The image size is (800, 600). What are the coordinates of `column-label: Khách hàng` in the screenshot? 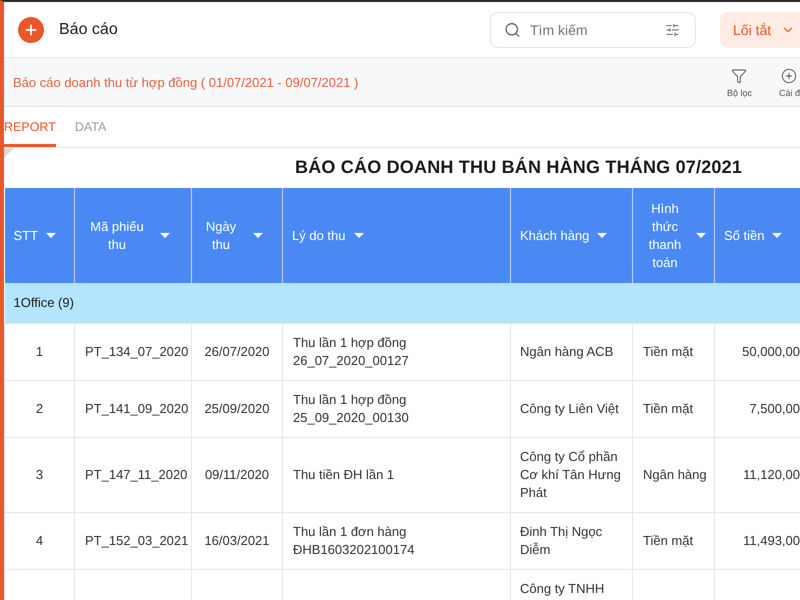 It's located at (555, 235).